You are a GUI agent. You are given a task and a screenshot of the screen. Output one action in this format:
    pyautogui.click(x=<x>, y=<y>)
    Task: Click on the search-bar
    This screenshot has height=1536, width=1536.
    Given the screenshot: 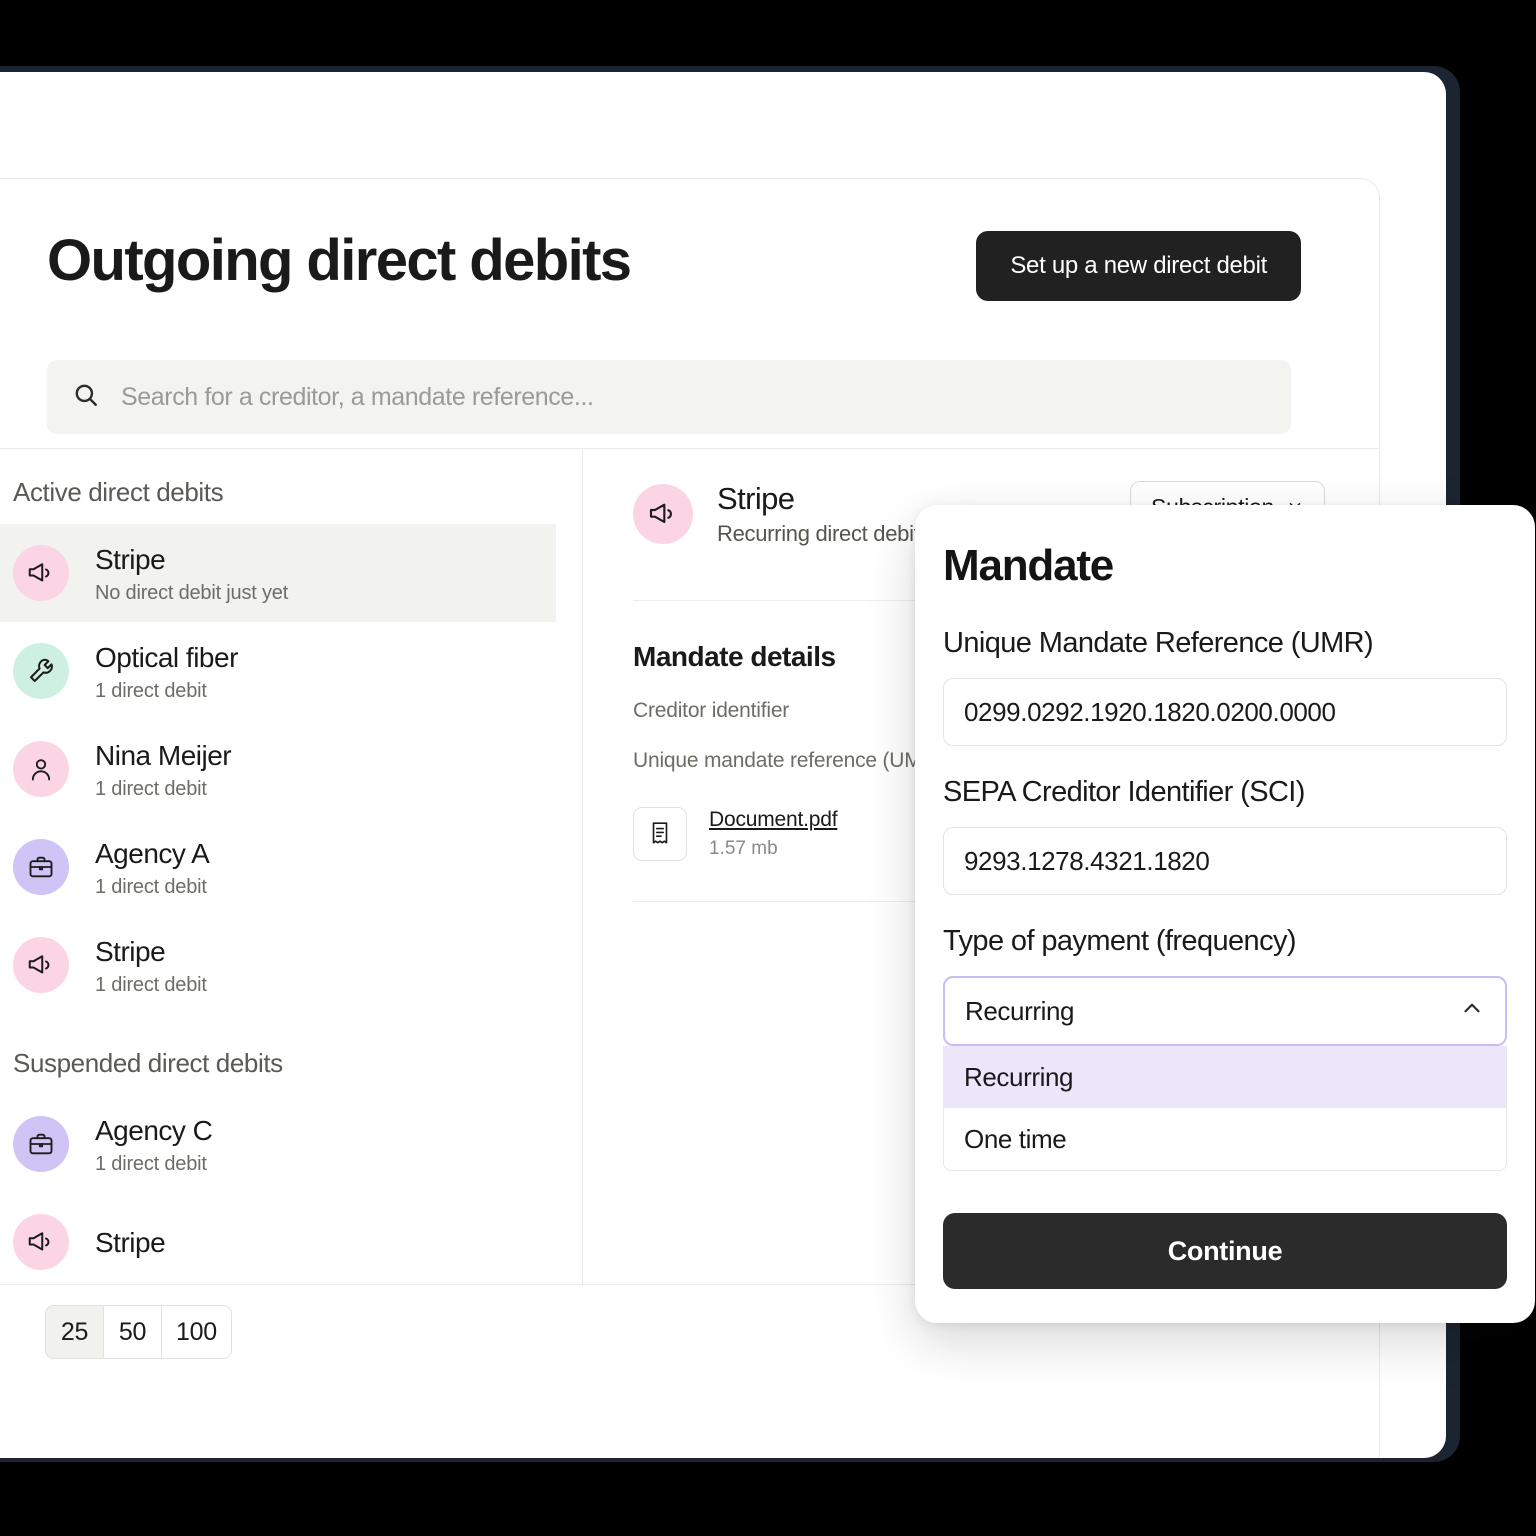 What is the action you would take?
    pyautogui.click(x=669, y=397)
    